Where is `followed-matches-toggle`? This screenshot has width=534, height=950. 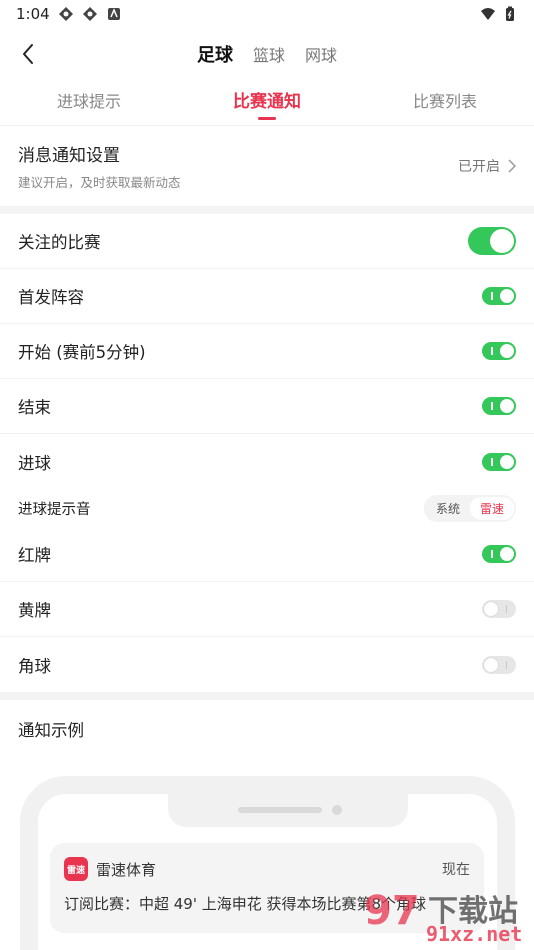
followed-matches-toggle is located at coordinates (492, 241).